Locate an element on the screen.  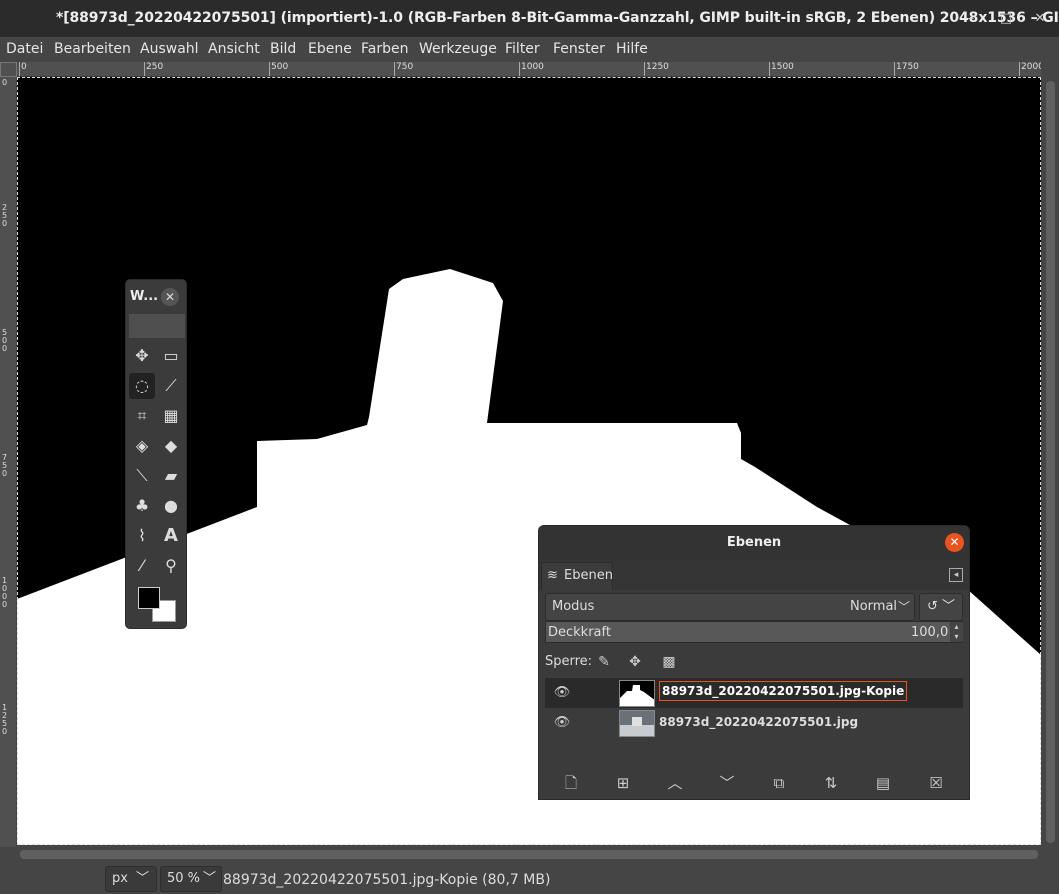
horizontal-scrollbar is located at coordinates (529, 855).